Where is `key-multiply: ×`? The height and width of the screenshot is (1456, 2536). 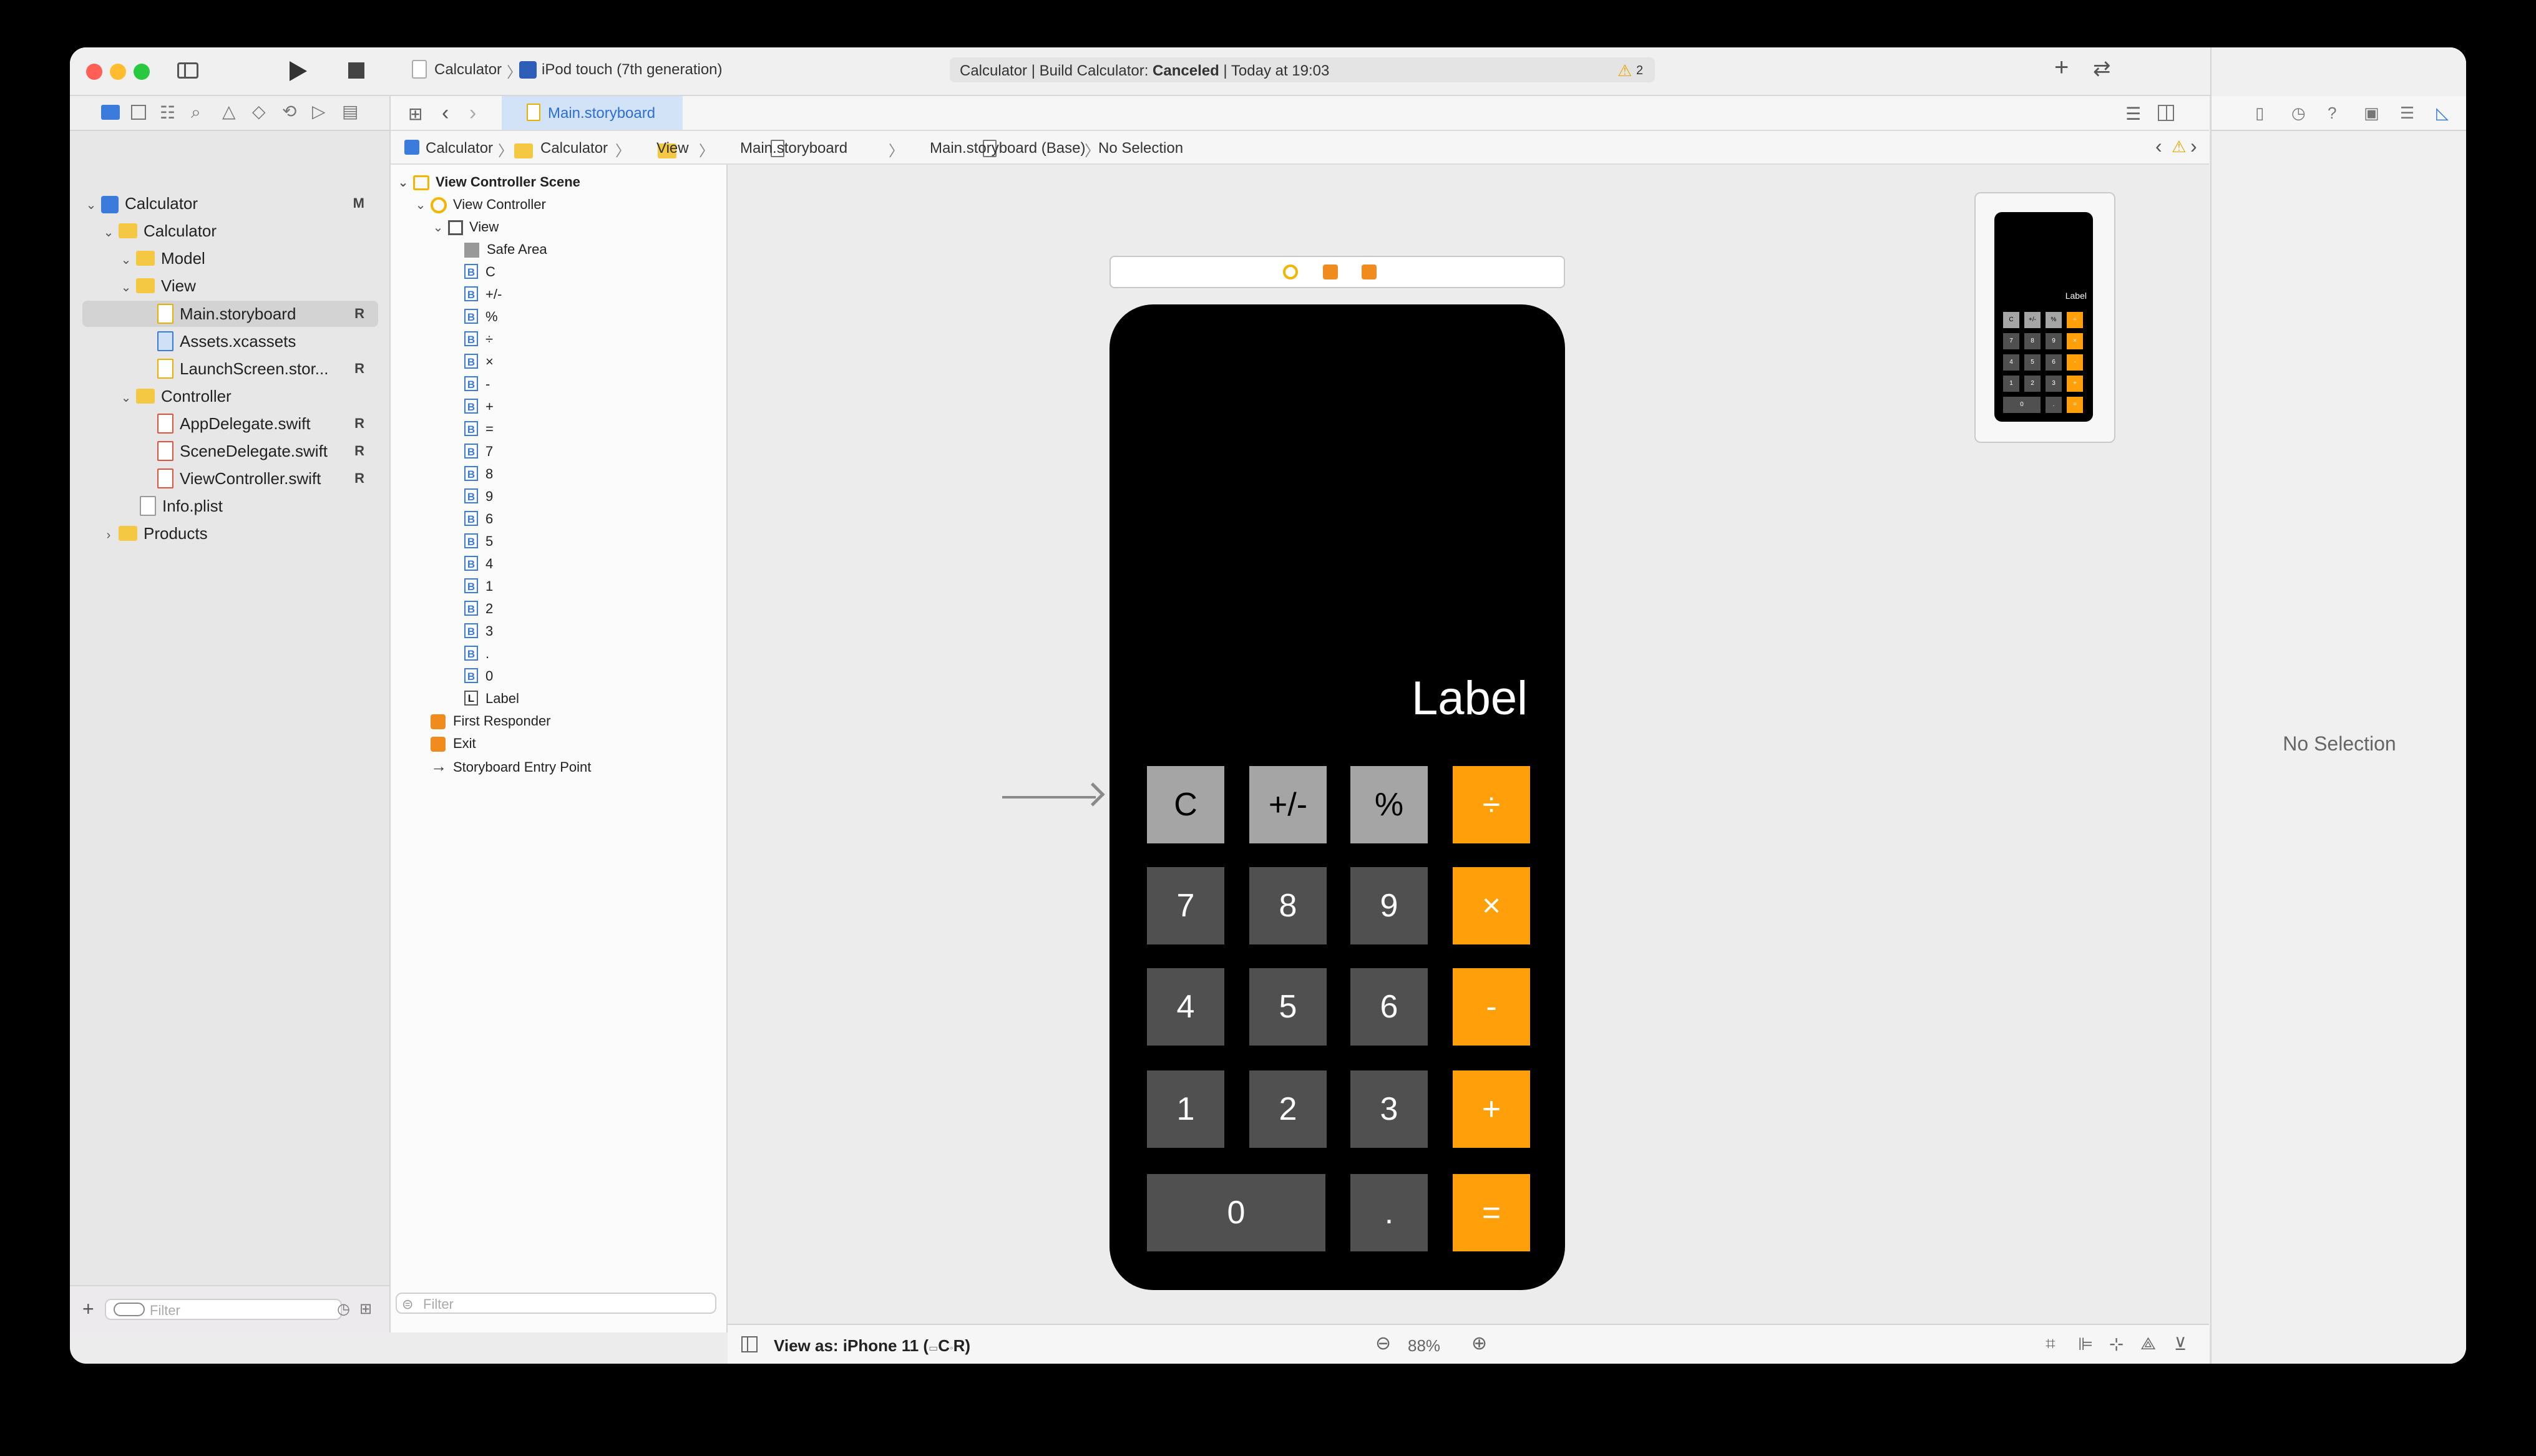 key-multiply: × is located at coordinates (1491, 906).